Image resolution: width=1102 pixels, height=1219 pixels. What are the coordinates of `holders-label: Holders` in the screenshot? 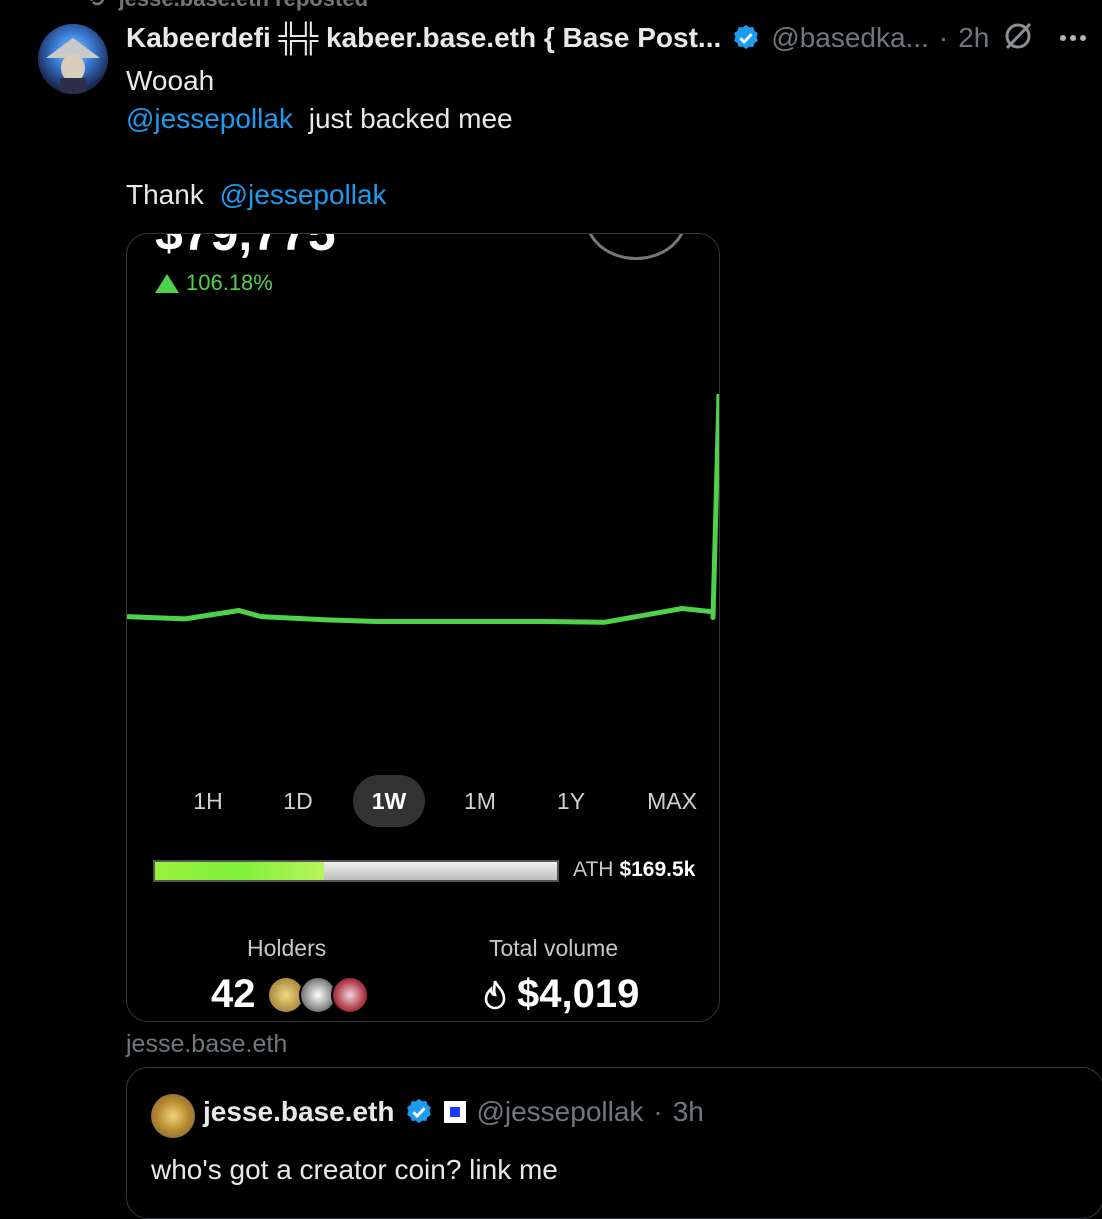 It's located at (287, 948).